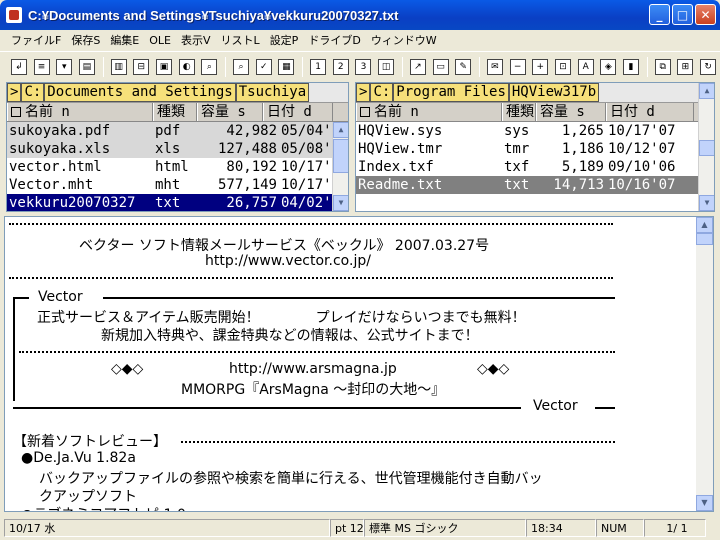 The width and height of the screenshot is (720, 540). What do you see at coordinates (586, 67) in the screenshot?
I see `font-icon: A` at bounding box center [586, 67].